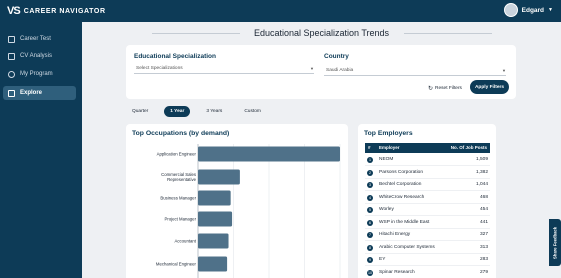 This screenshot has height=278, width=561. Describe the element at coordinates (370, 222) in the screenshot. I see `row-rank: 6` at that location.